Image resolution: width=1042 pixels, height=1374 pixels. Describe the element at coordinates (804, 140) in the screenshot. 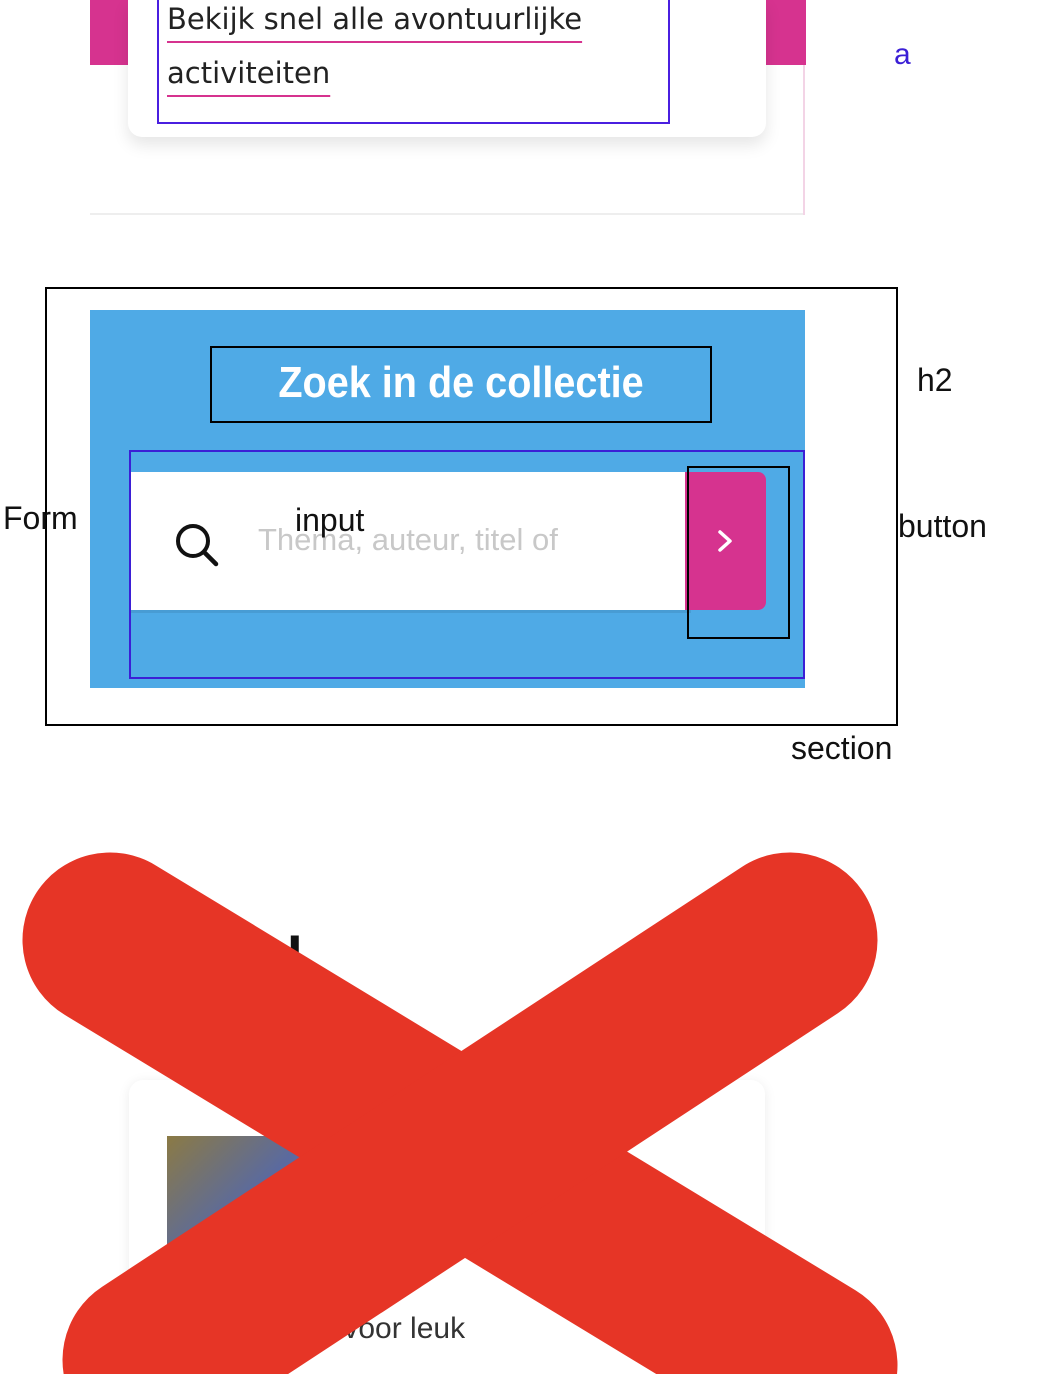

I see `divider` at that location.